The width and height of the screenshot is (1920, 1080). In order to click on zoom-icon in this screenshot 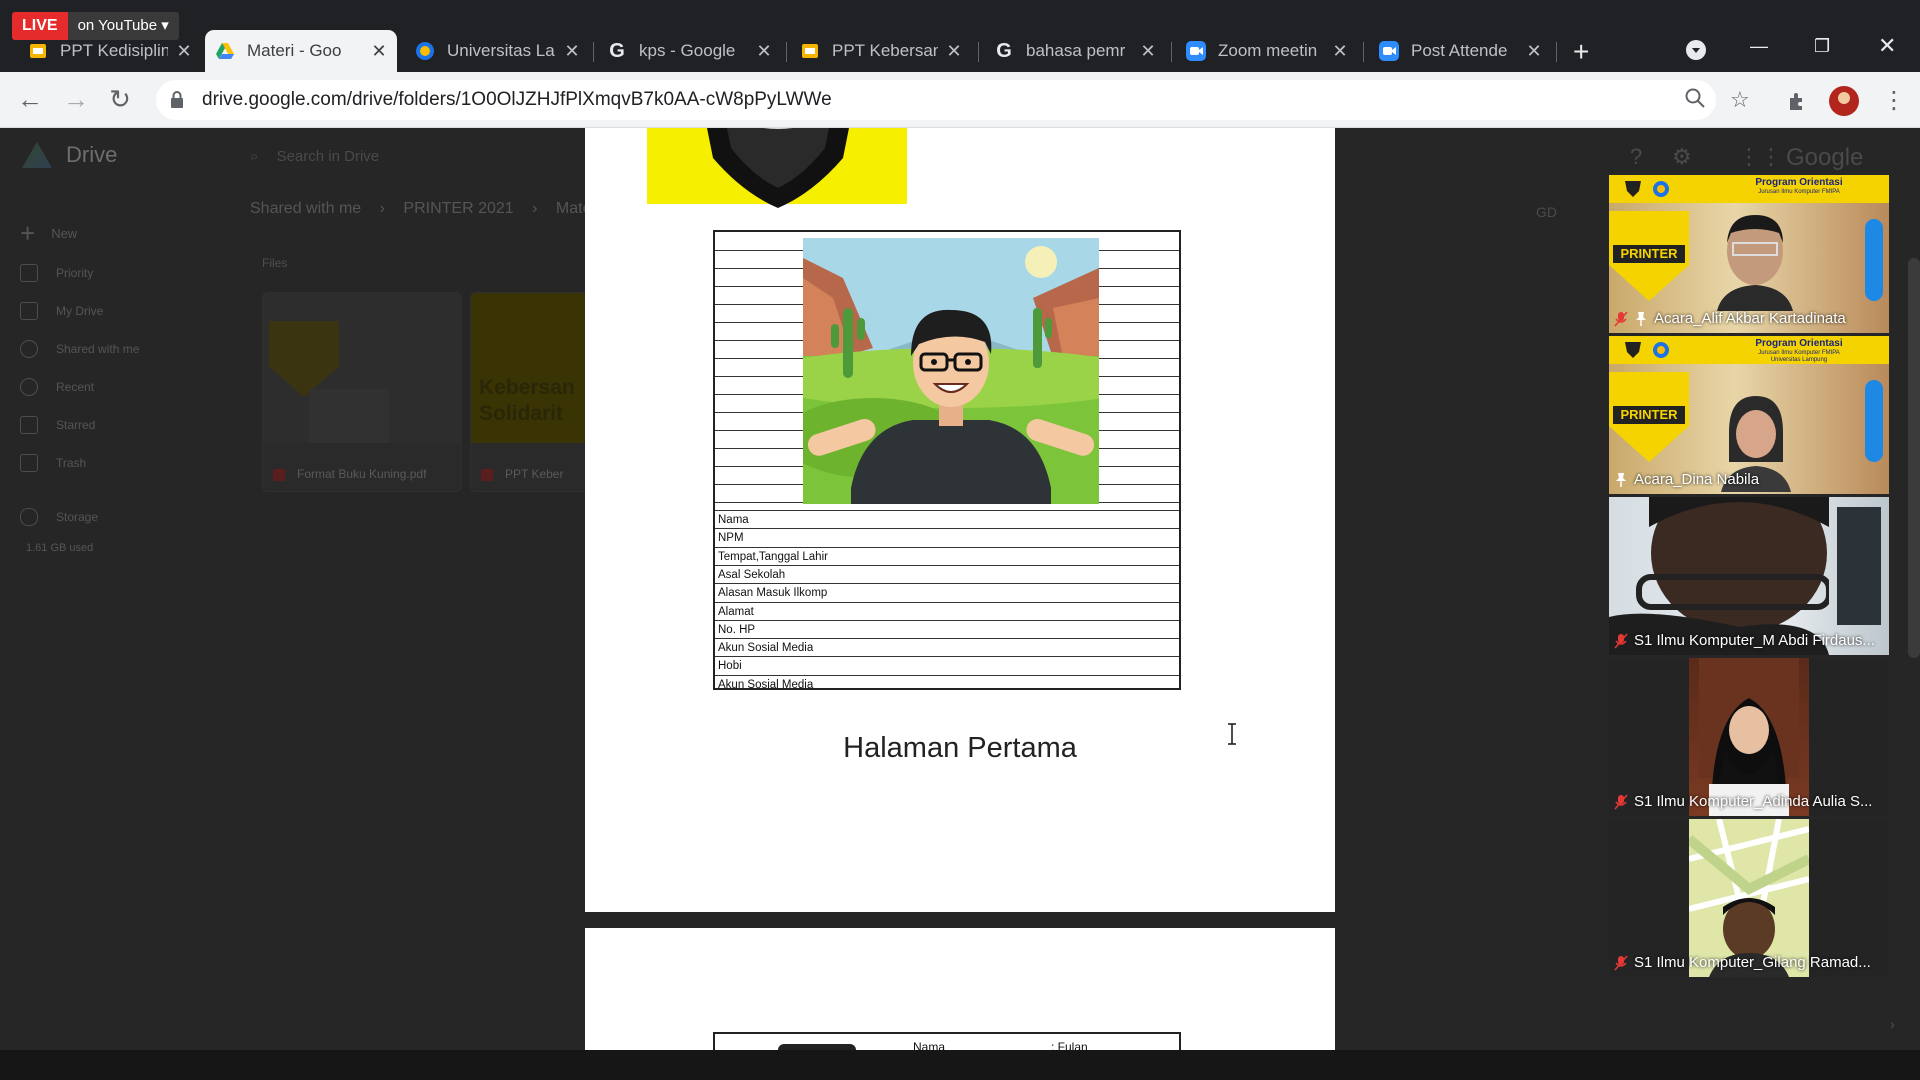, I will do `click(1389, 51)`.